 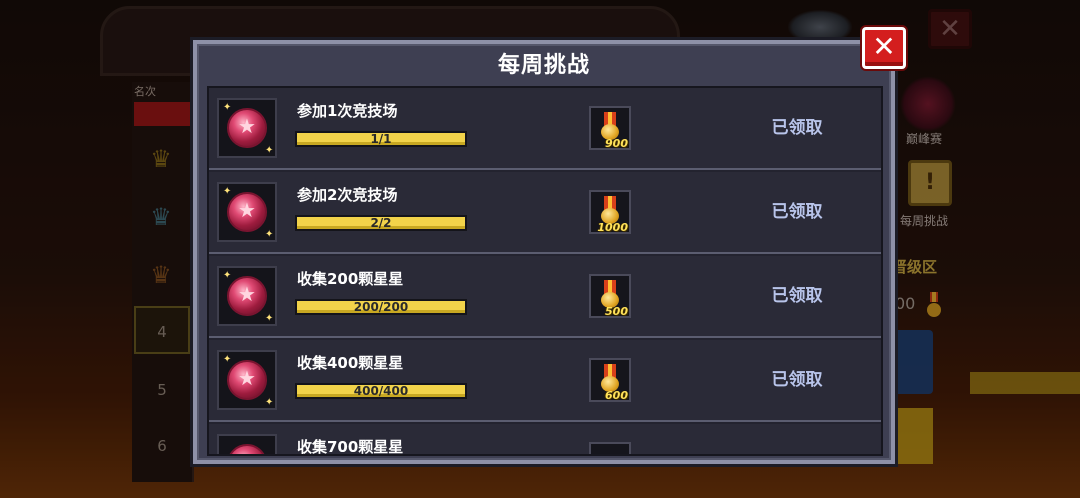 I want to click on challenge-row: ★ ✦ ✦ 收集400颗星星 400/400 600 已领取, so click(x=545, y=381).